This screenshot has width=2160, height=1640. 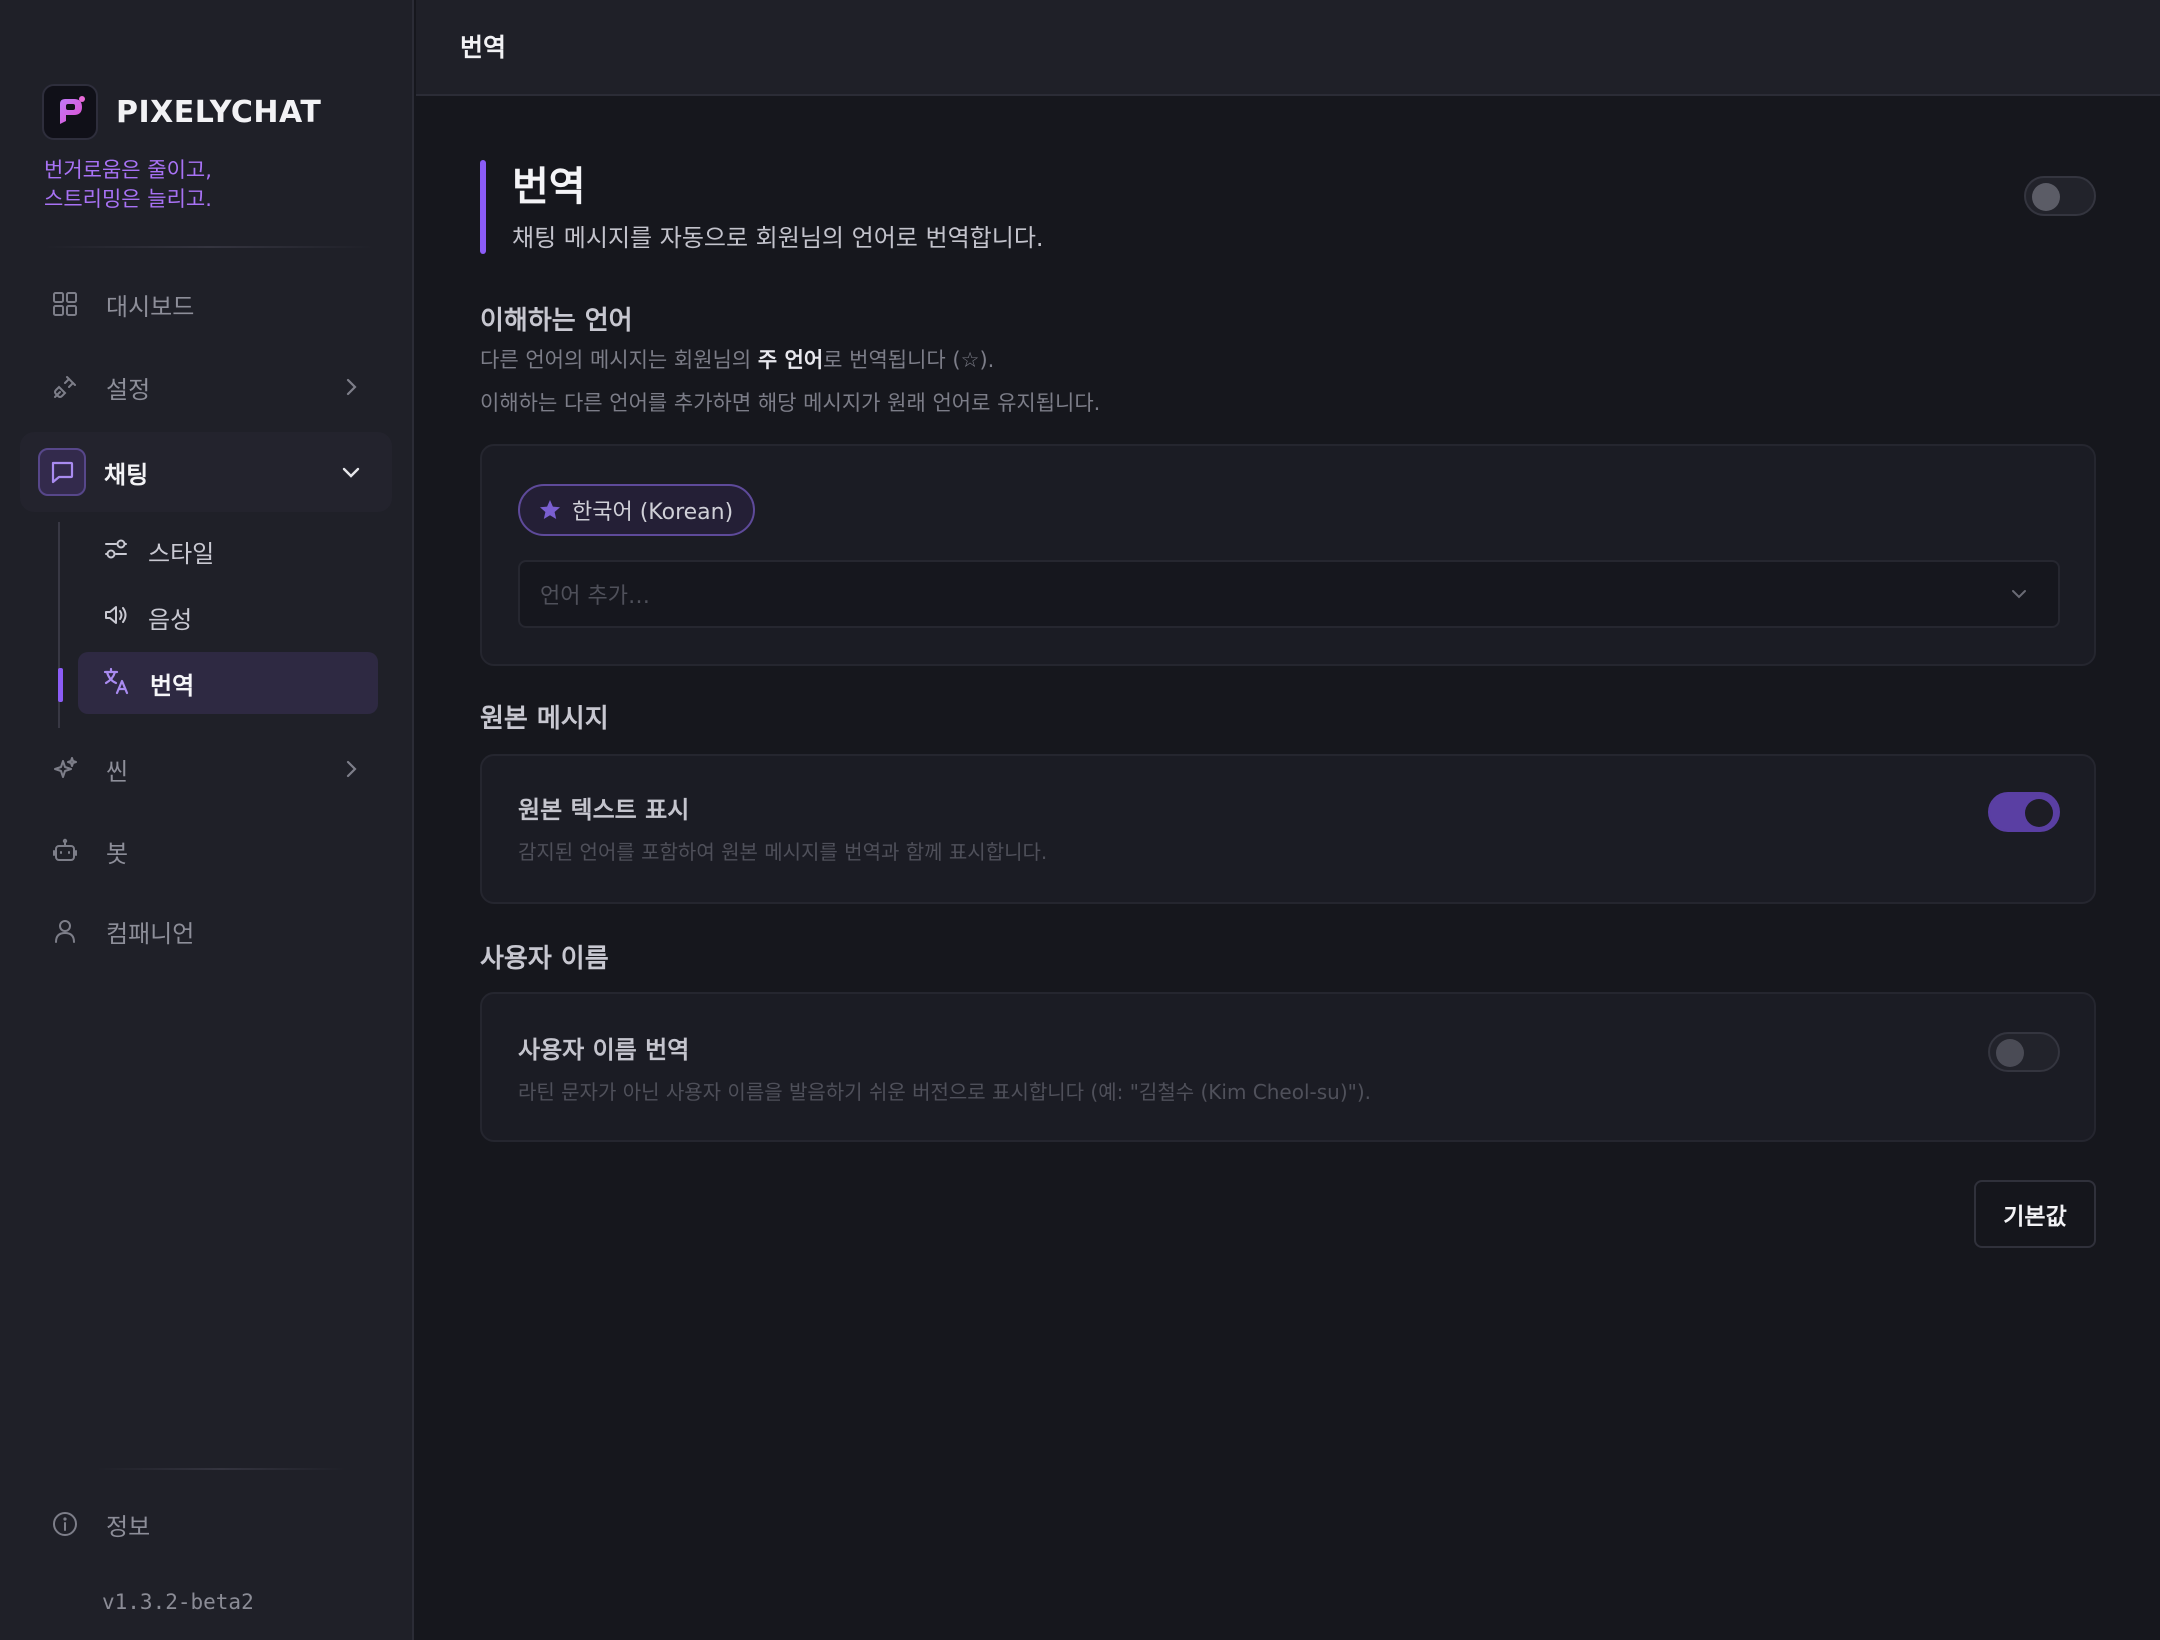 What do you see at coordinates (556, 321) in the screenshot?
I see `section-title-languages: 이해하는 언어` at bounding box center [556, 321].